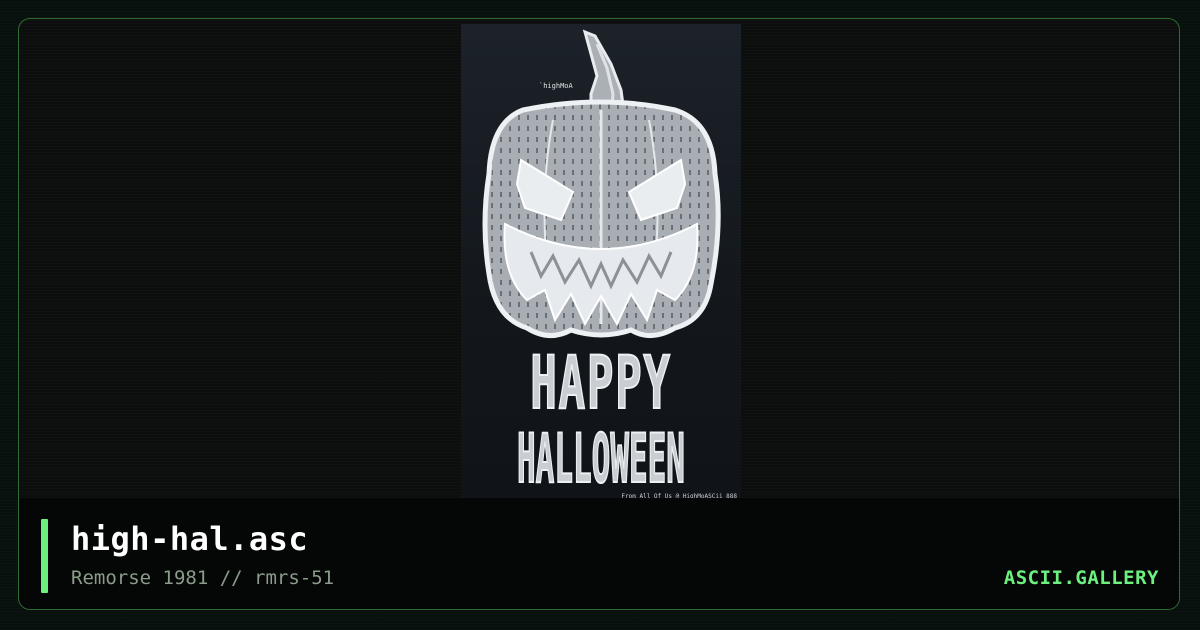 The image size is (1200, 630). What do you see at coordinates (601, 459) in the screenshot?
I see `halloween-text: HALLOWEEN` at bounding box center [601, 459].